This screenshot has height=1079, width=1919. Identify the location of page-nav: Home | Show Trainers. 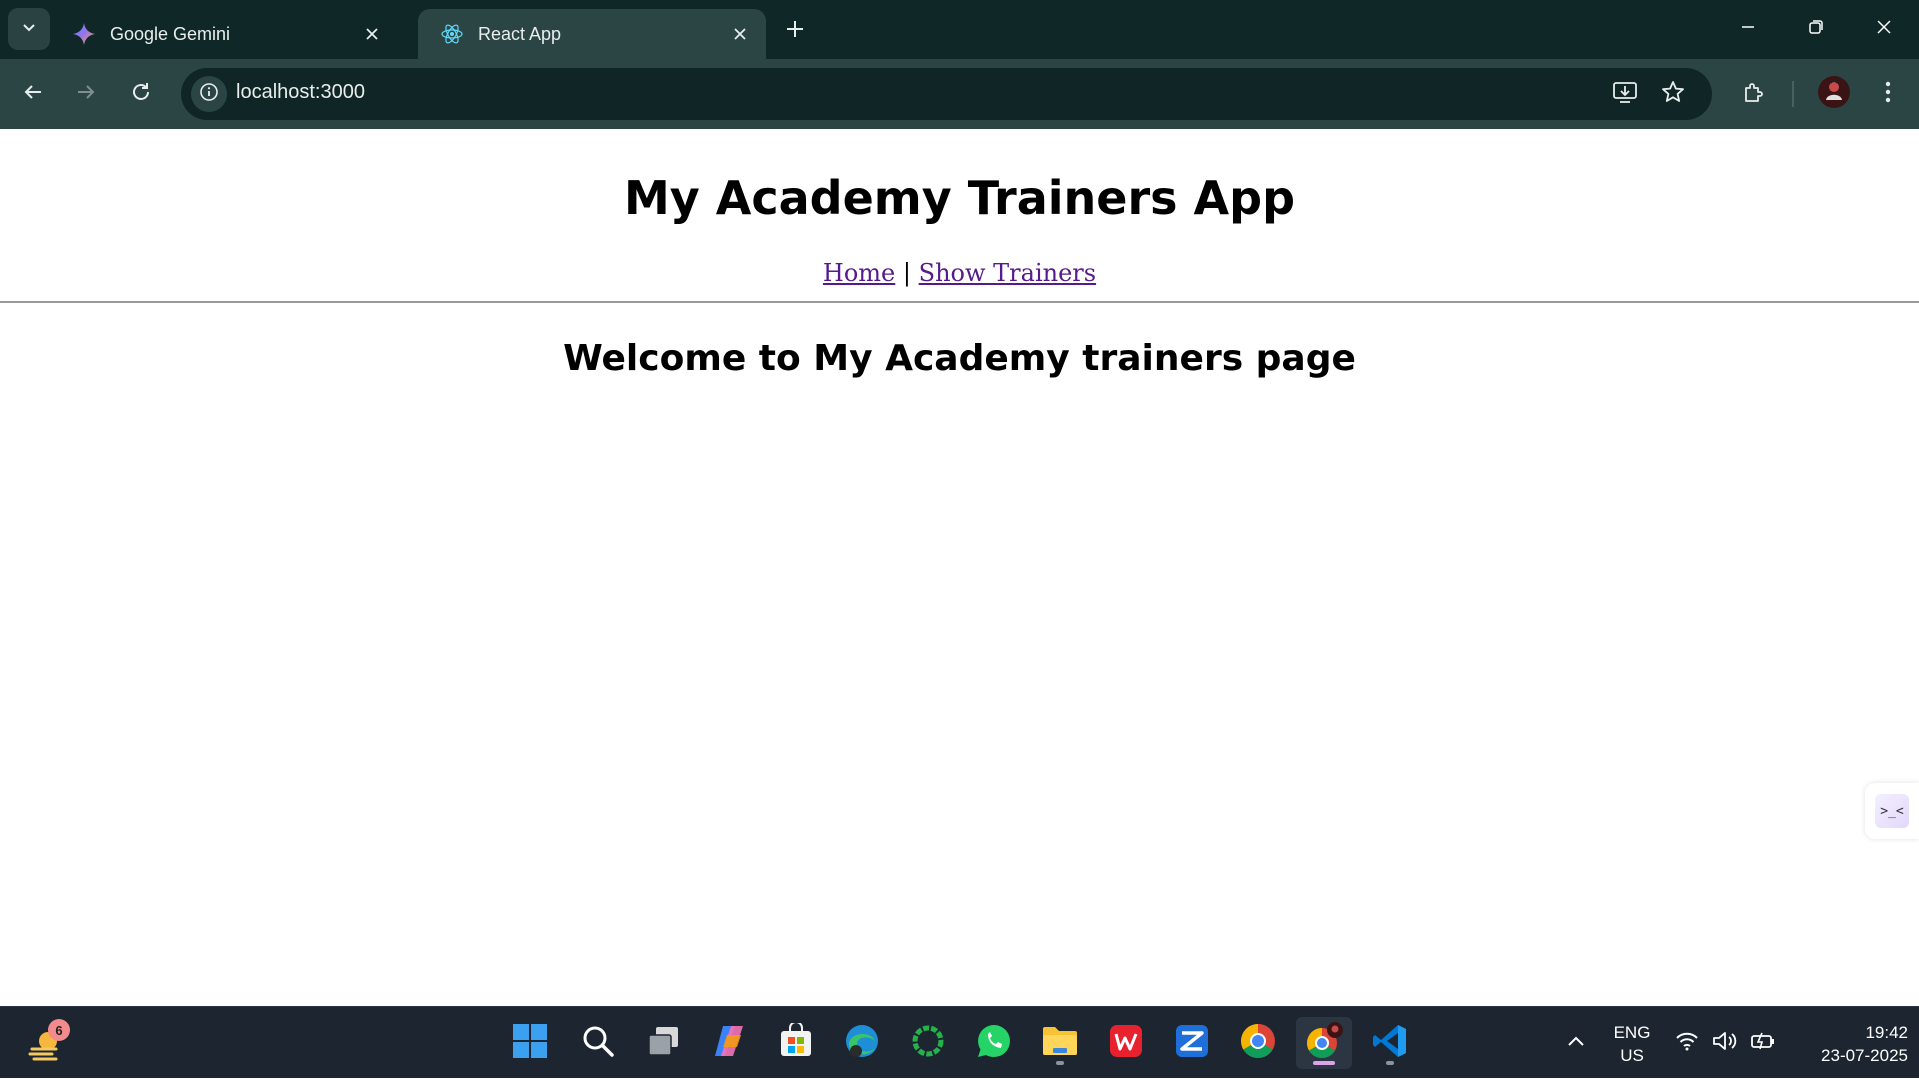
(959, 273).